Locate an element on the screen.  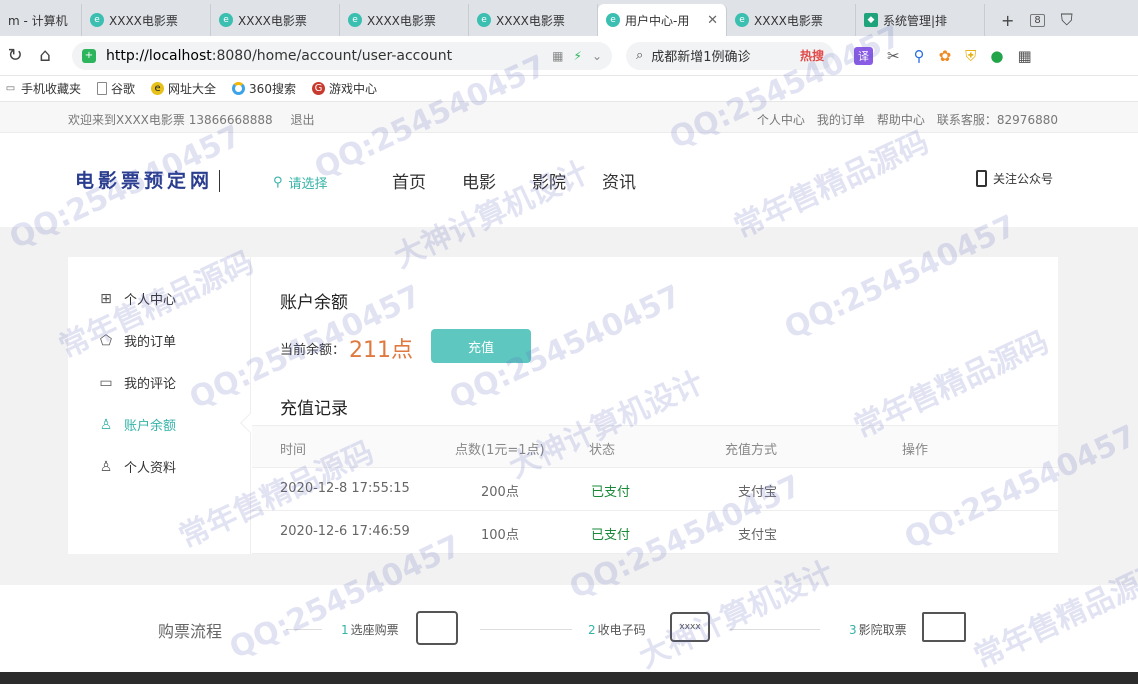
recharge-button: 充值 is located at coordinates (481, 346).